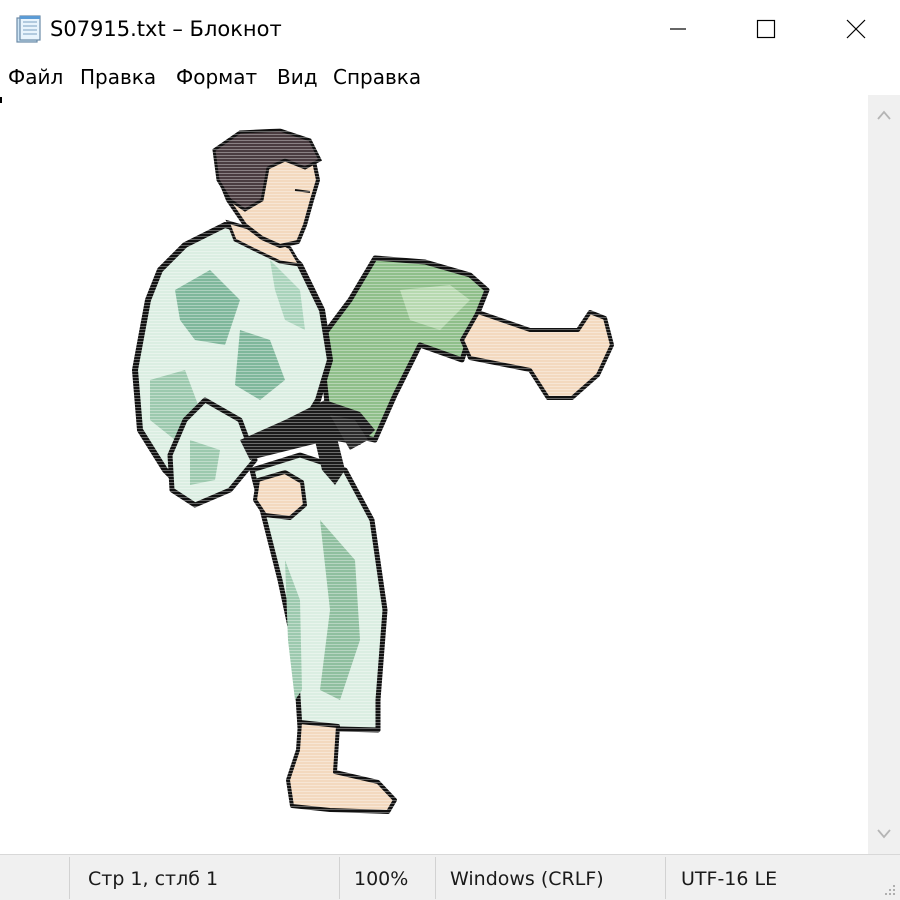  What do you see at coordinates (377, 77) in the screenshot?
I see `menu-help: Справка` at bounding box center [377, 77].